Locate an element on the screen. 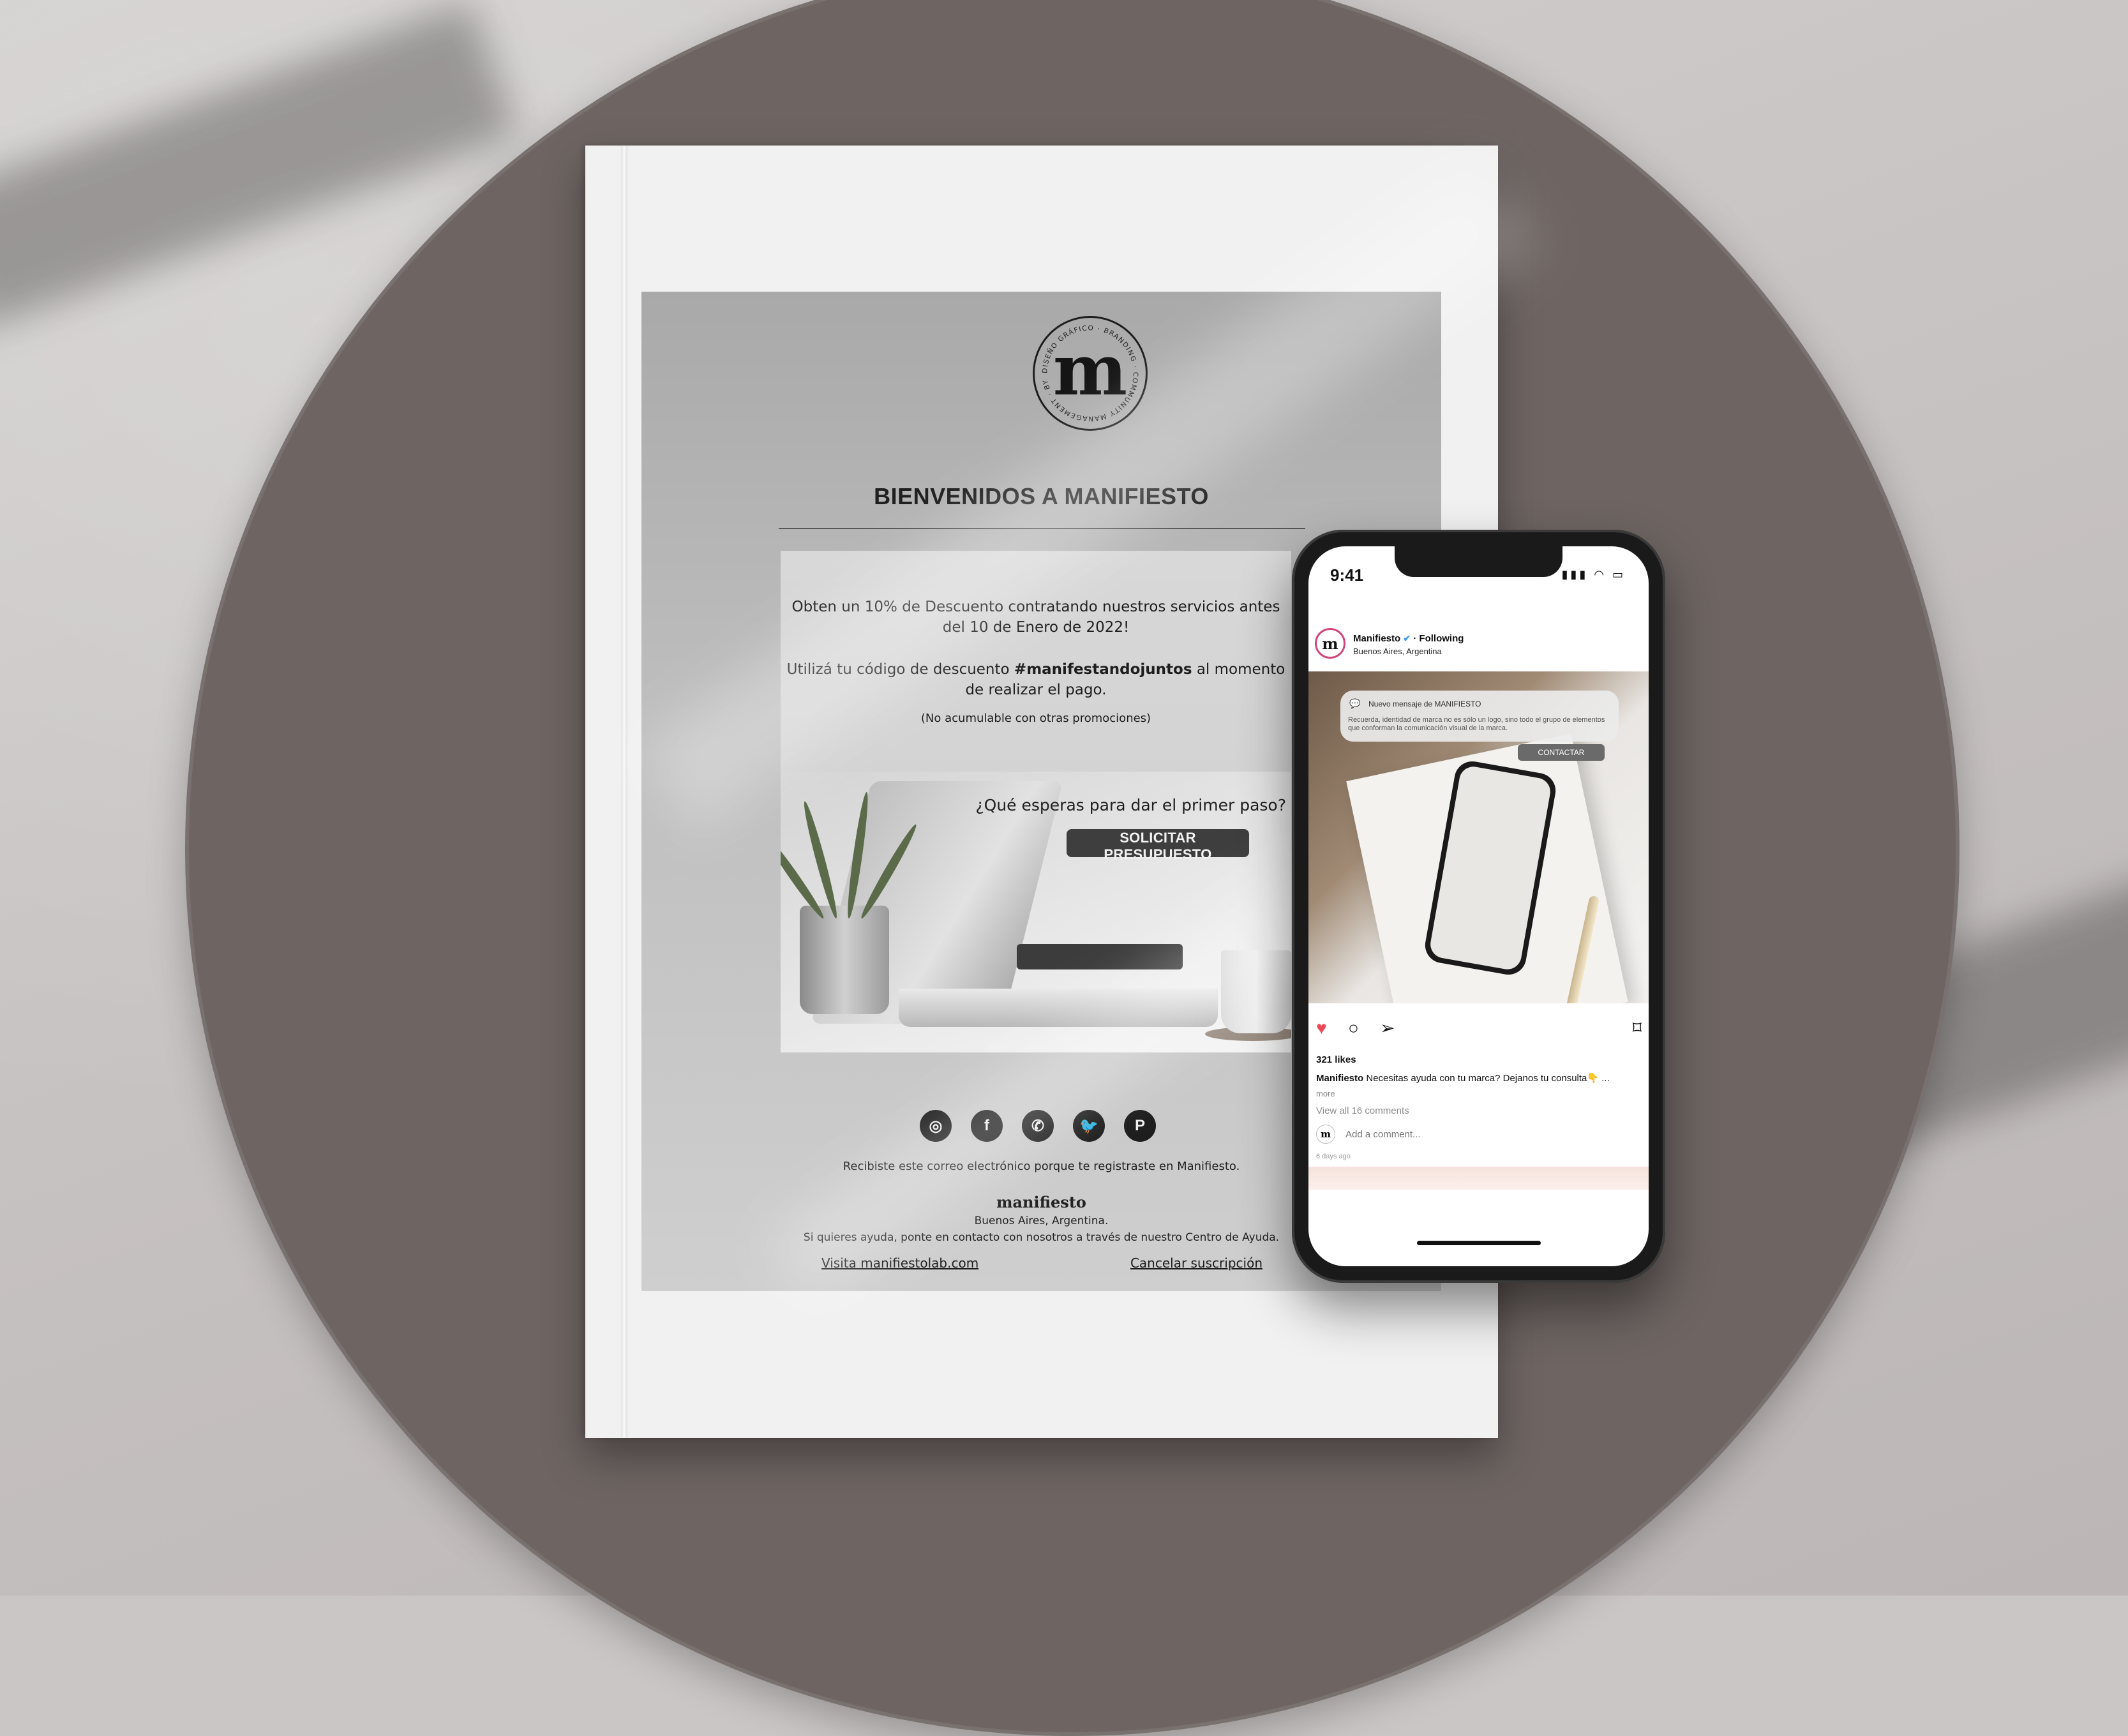 This screenshot has width=2128, height=1736. account-name: Manifiesto is located at coordinates (1376, 638).